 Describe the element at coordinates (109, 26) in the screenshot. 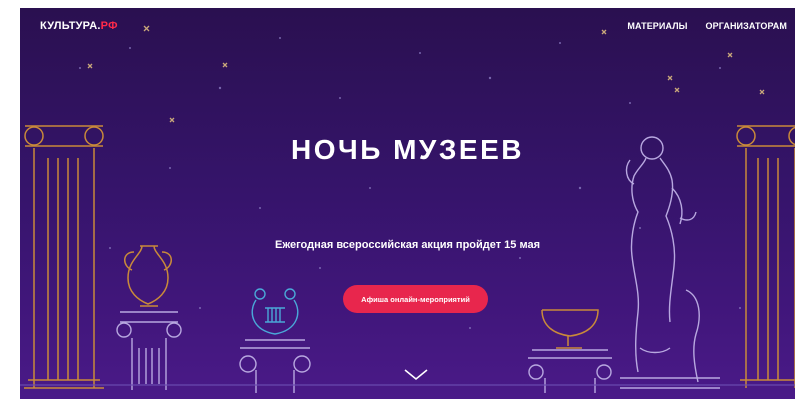

I see `logo-rf-text: РФ` at that location.